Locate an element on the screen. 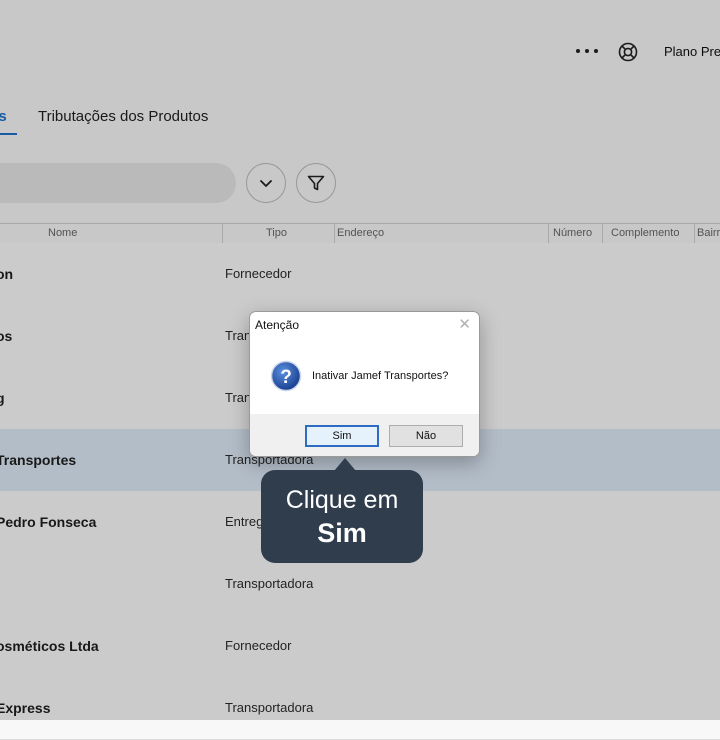  callout-emphasis: Sim is located at coordinates (342, 533).